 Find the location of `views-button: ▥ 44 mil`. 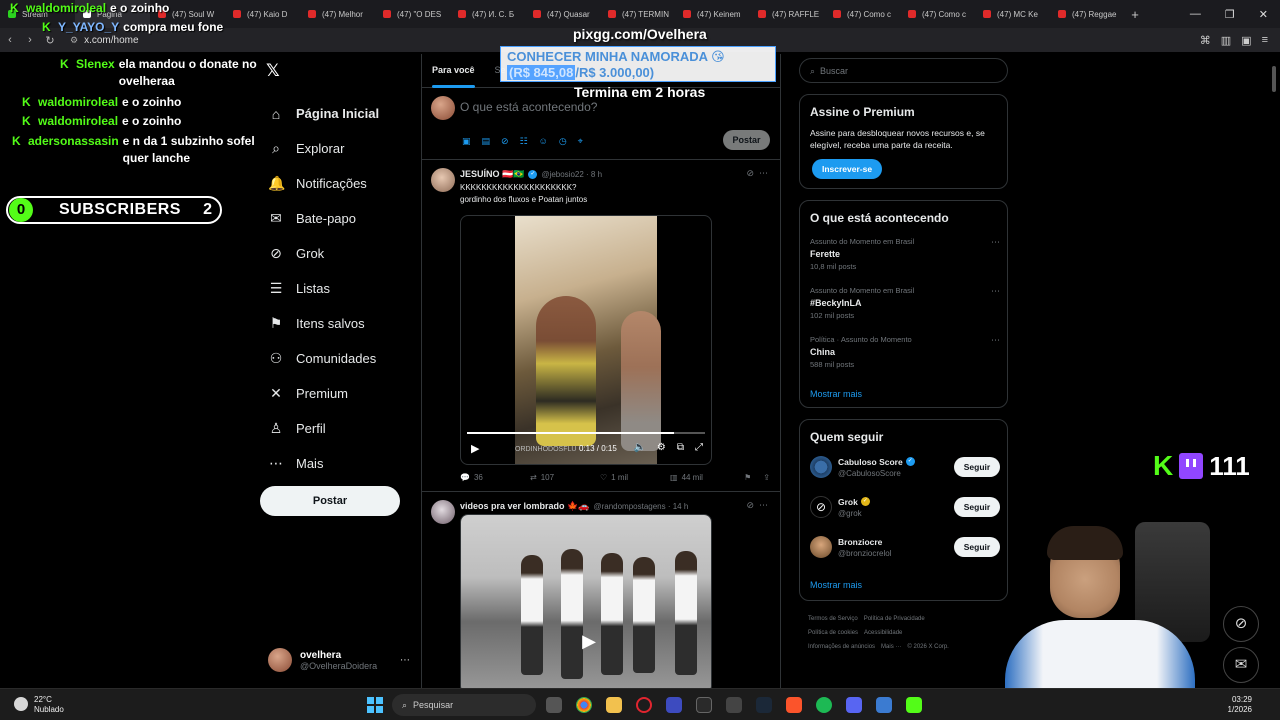

views-button: ▥ 44 mil is located at coordinates (705, 477).